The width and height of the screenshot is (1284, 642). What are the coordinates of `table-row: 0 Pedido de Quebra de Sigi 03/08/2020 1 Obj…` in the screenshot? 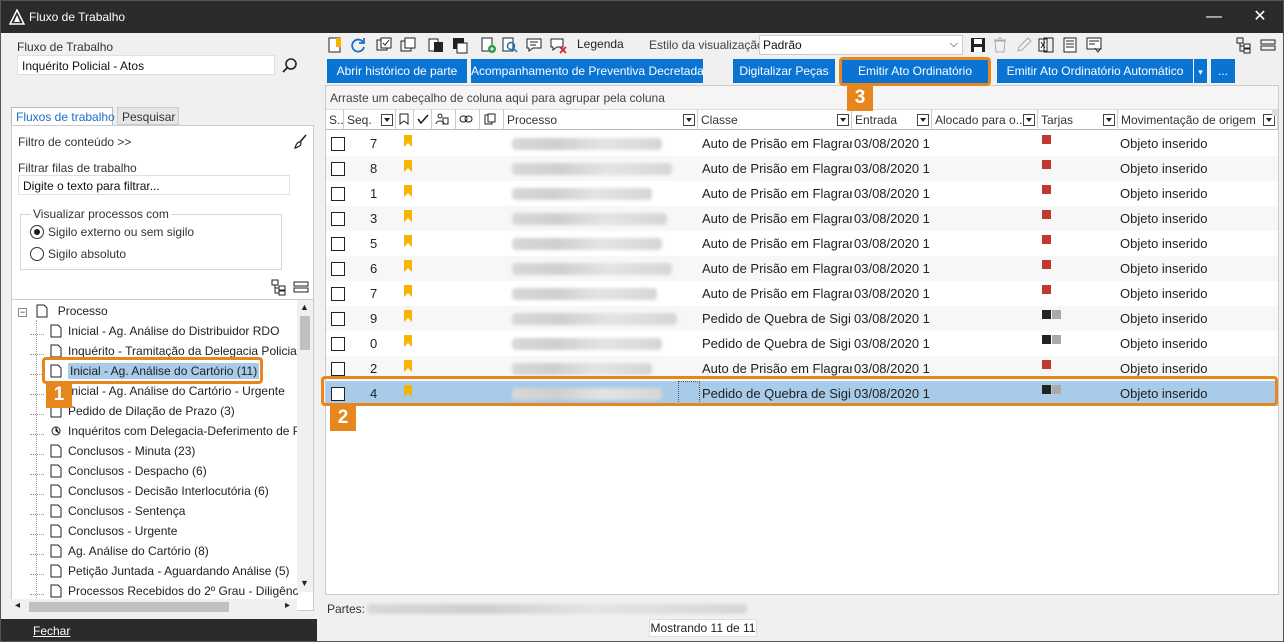 It's located at (802, 343).